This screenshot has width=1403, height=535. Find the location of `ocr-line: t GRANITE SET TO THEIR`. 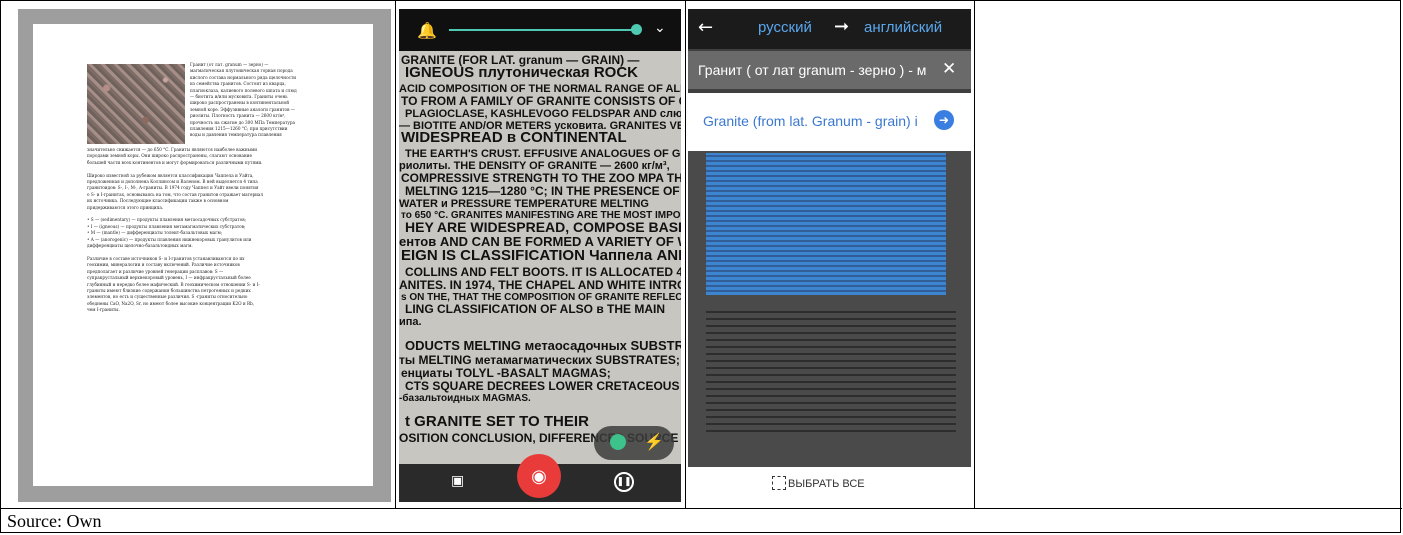

ocr-line: t GRANITE SET TO THEIR is located at coordinates (497, 421).